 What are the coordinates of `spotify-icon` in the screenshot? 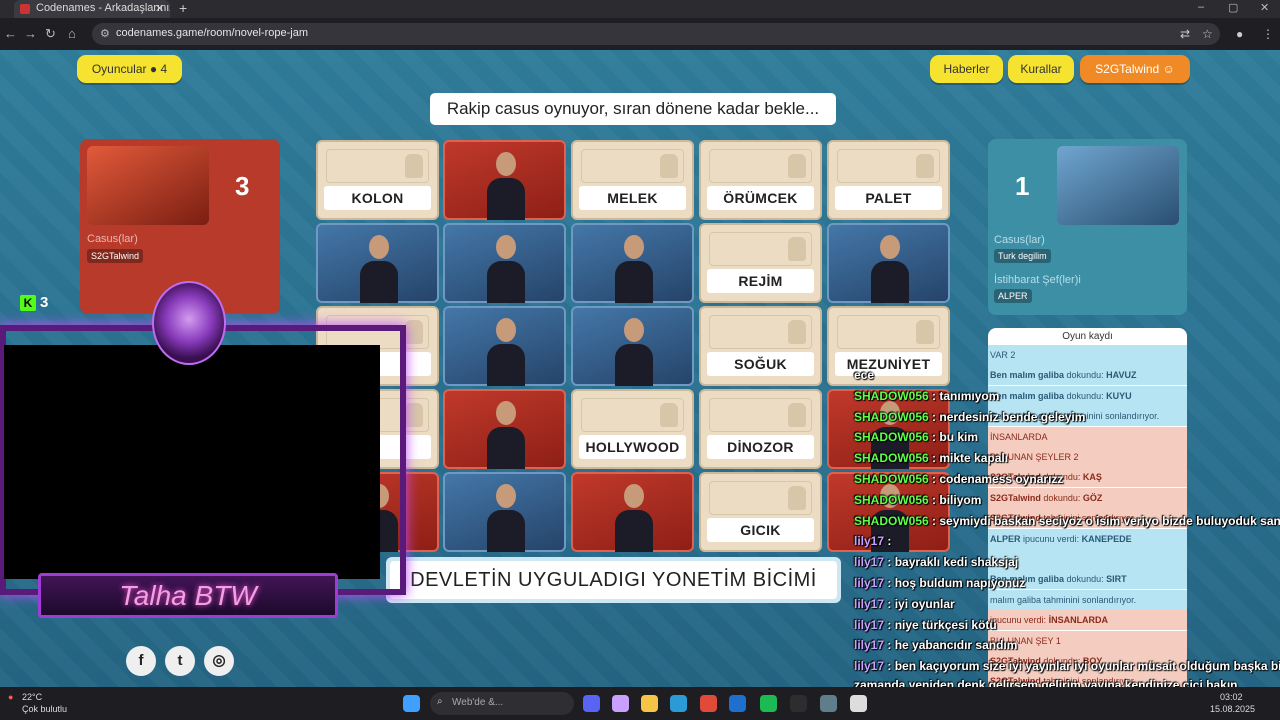 It's located at (768, 703).